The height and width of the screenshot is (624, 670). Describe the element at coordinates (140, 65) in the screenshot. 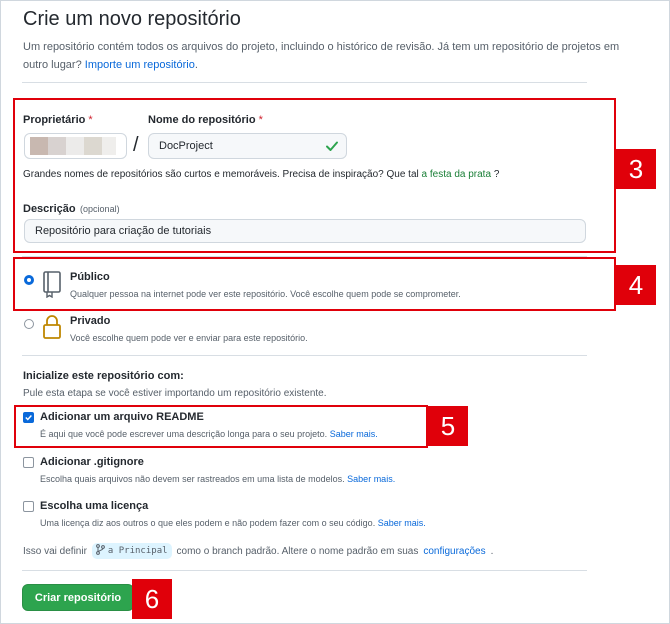

I see `import-repository-link: Importe um repositório` at that location.